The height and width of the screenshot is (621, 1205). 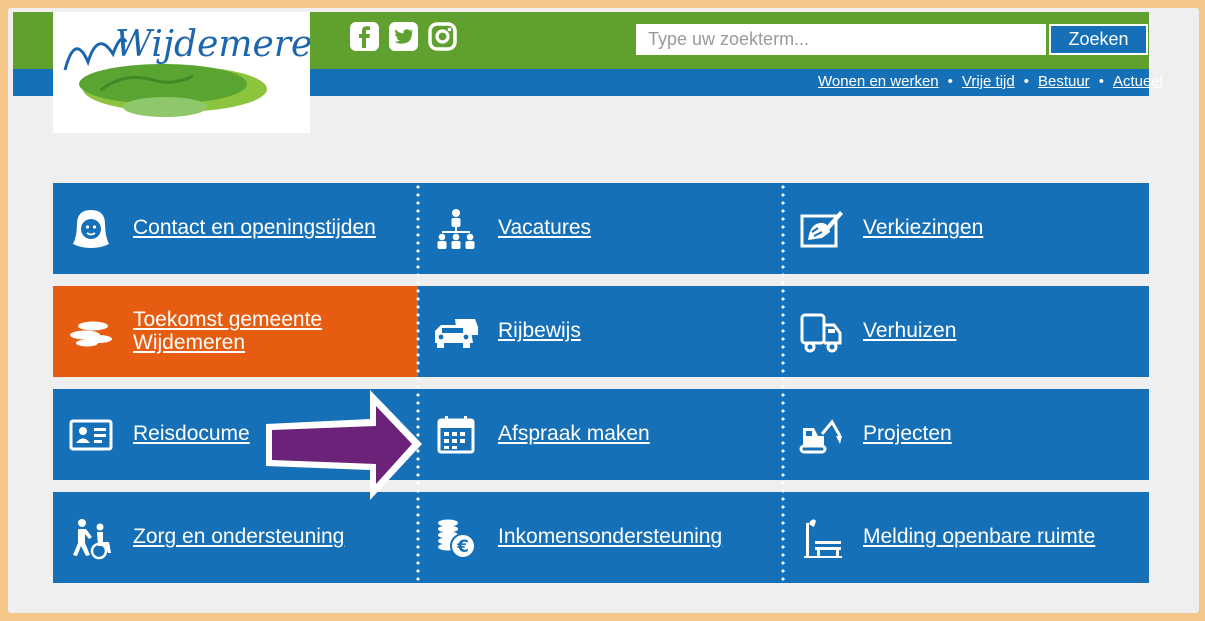 What do you see at coordinates (248, 331) in the screenshot?
I see `tile-label: Toekomst gemeente Wijdemeren` at bounding box center [248, 331].